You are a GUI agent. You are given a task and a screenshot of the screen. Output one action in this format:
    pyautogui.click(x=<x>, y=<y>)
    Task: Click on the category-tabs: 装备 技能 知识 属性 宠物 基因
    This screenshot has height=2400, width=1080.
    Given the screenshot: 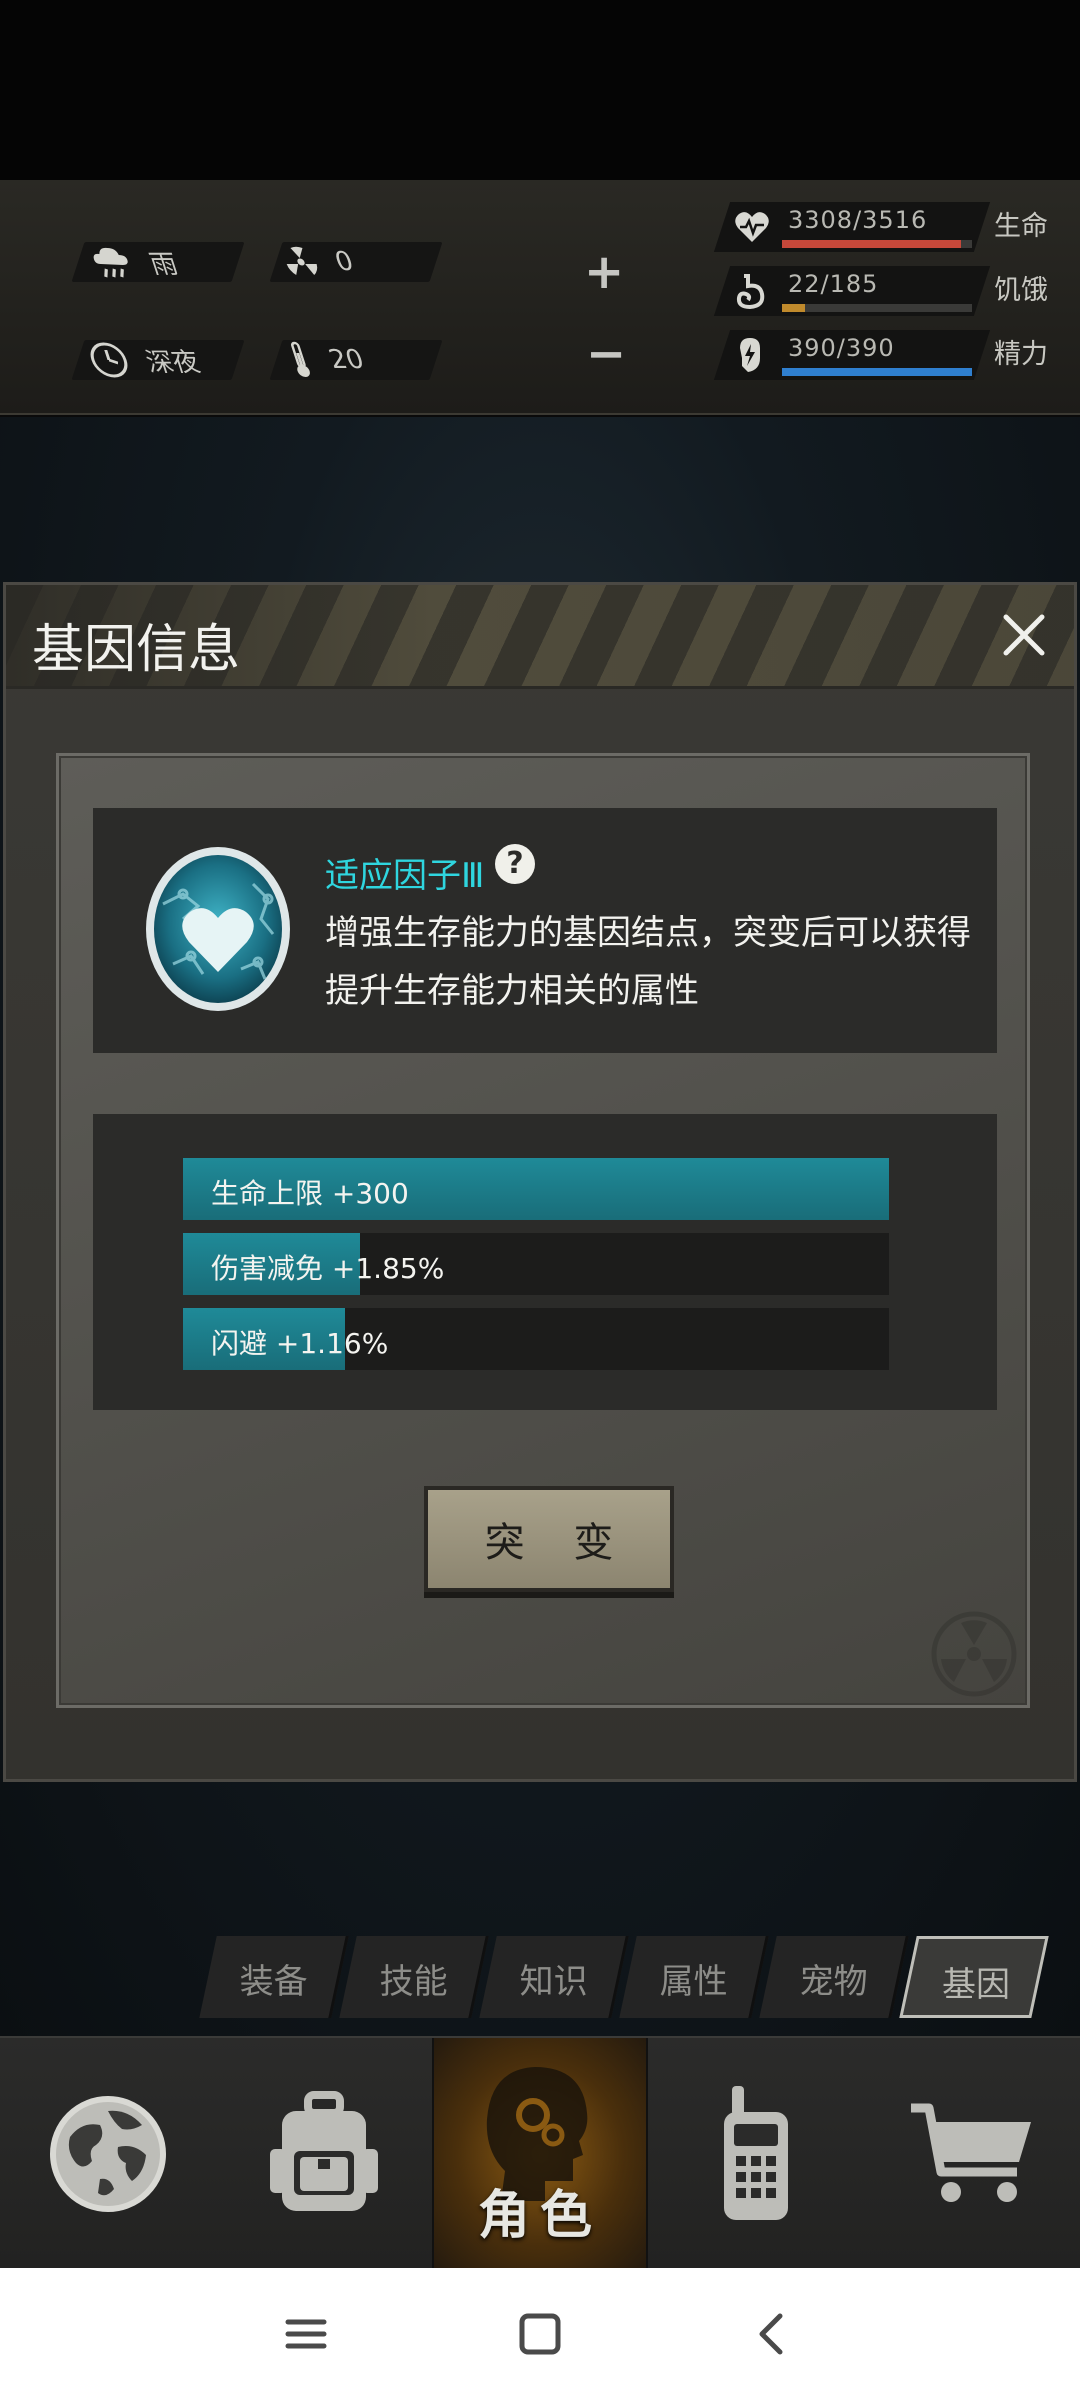 What is the action you would take?
    pyautogui.click(x=625, y=1977)
    